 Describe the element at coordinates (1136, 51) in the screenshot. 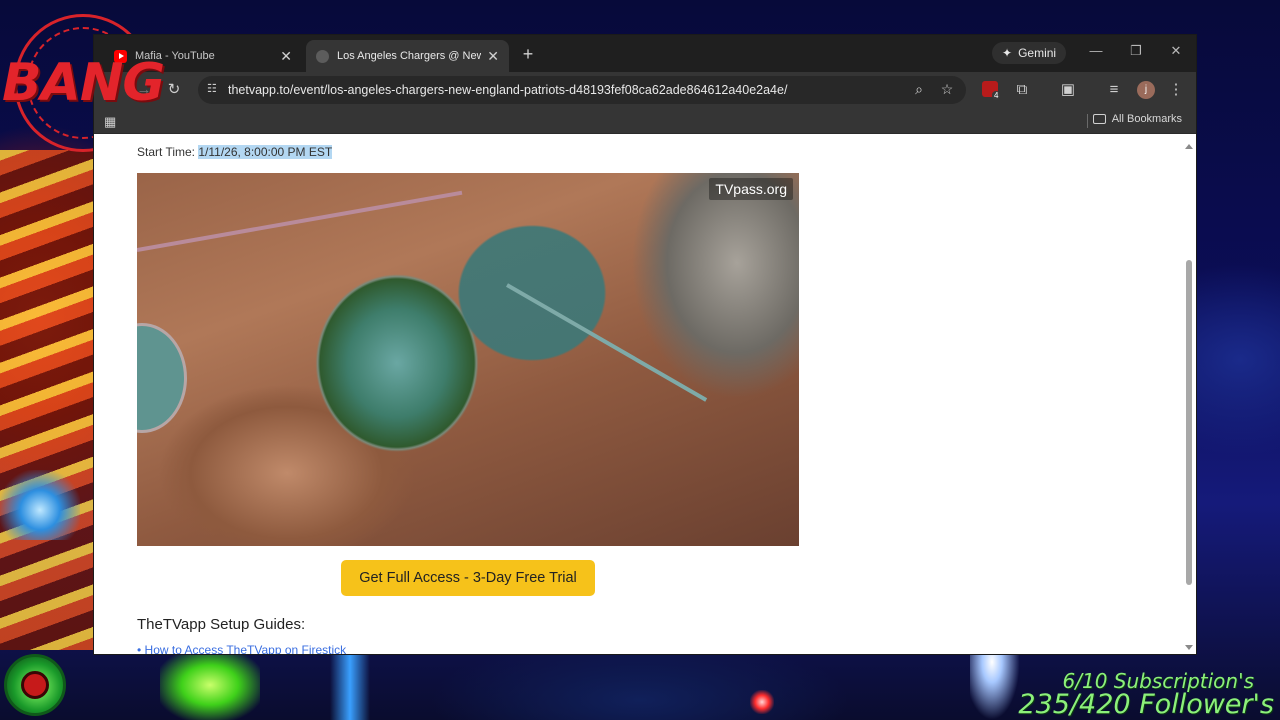

I see `restore-button: ❐` at that location.